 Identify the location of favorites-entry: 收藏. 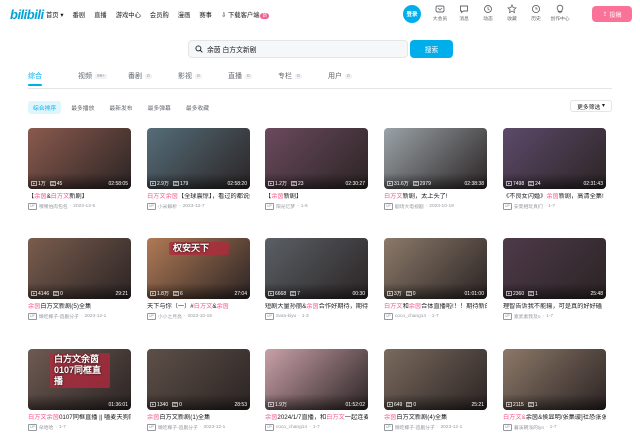
(512, 13).